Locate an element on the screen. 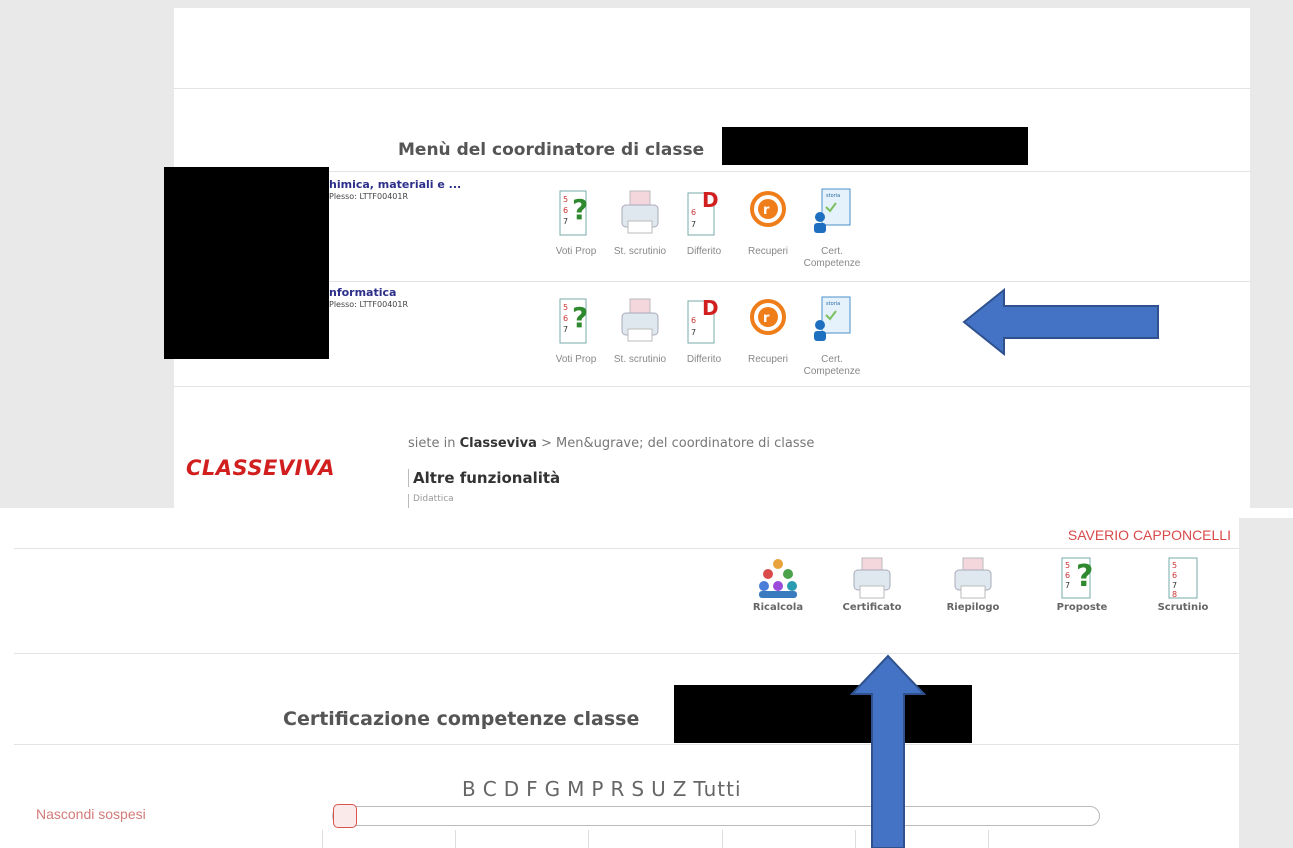 Image resolution: width=1293 pixels, height=848 pixels. differito-icon: 6 7D is located at coordinates (703, 212).